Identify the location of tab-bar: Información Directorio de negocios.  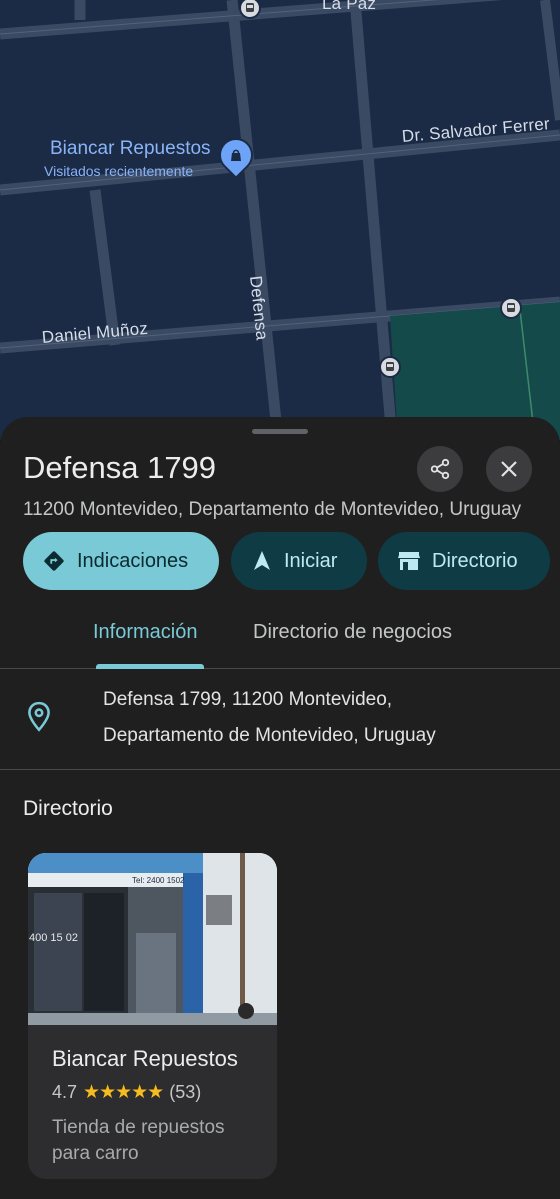
(280, 638).